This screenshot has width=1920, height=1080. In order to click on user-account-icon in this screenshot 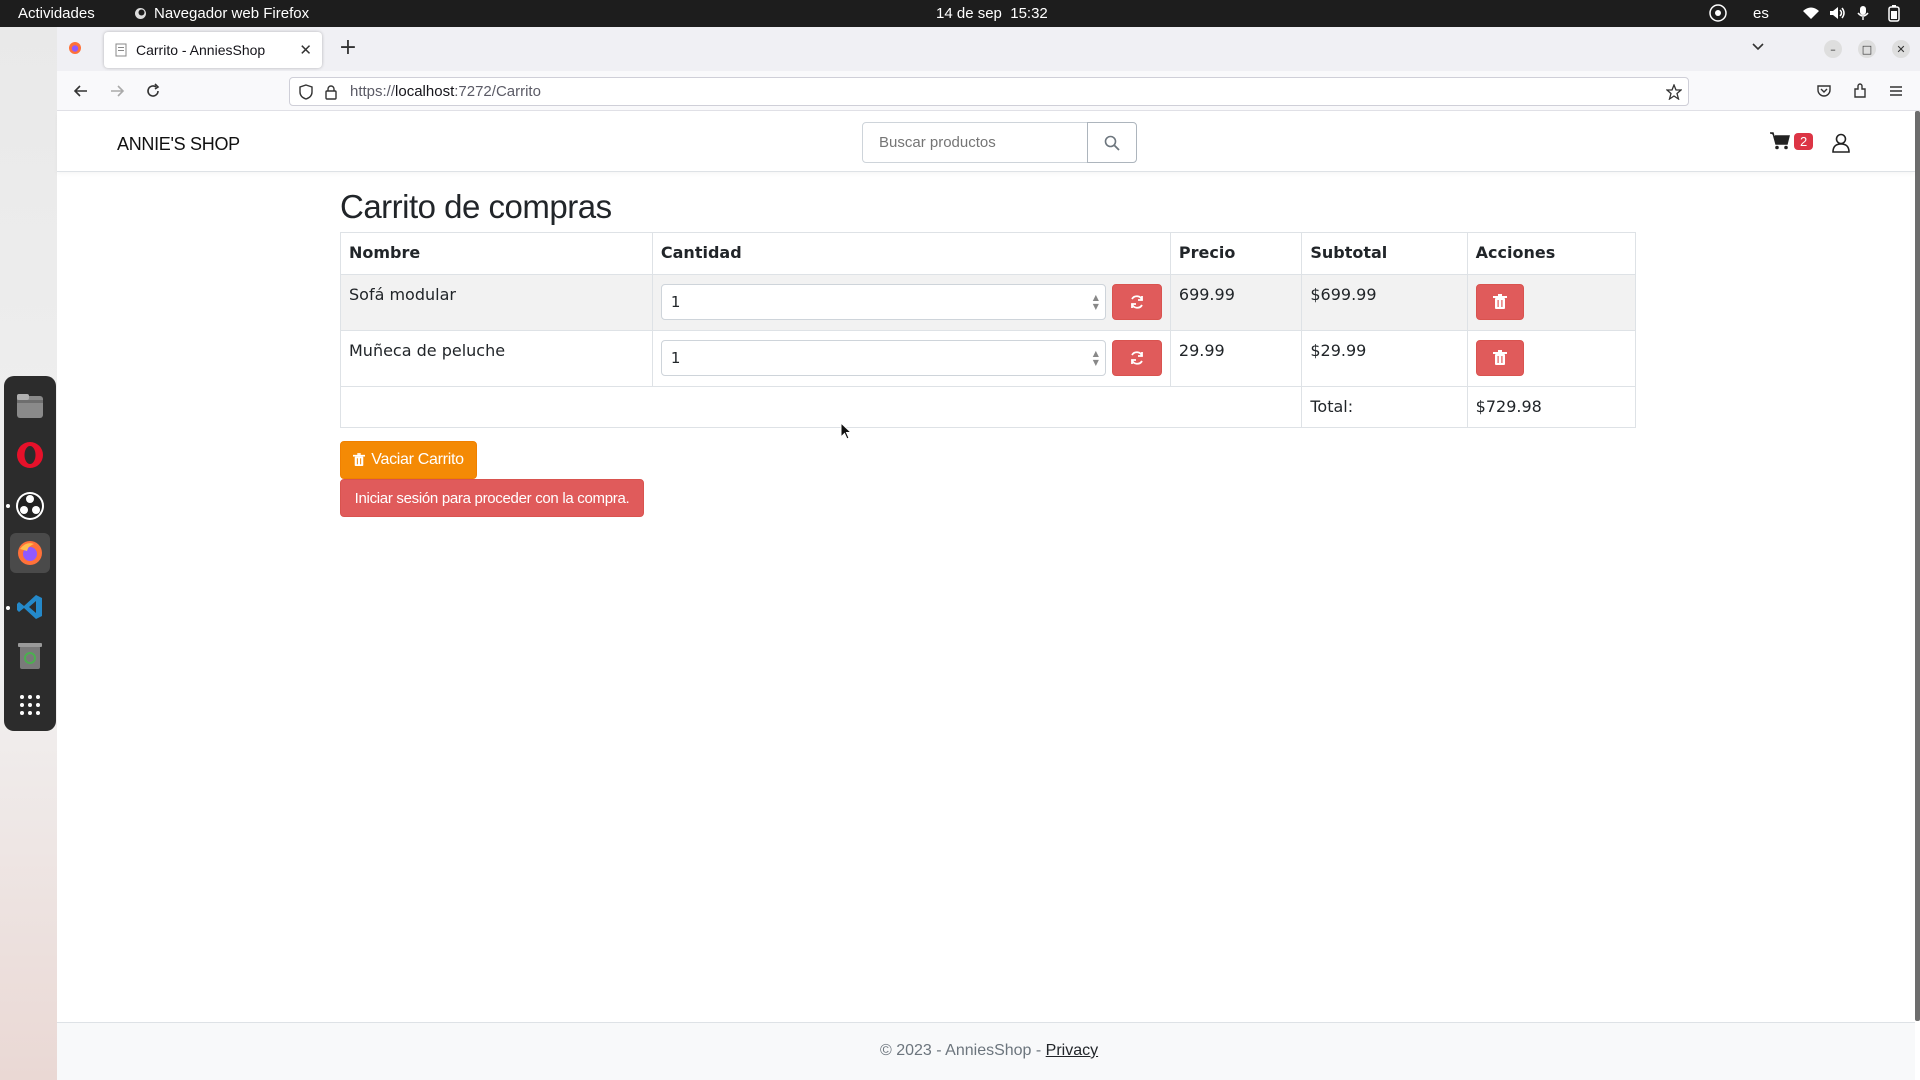, I will do `click(1841, 145)`.